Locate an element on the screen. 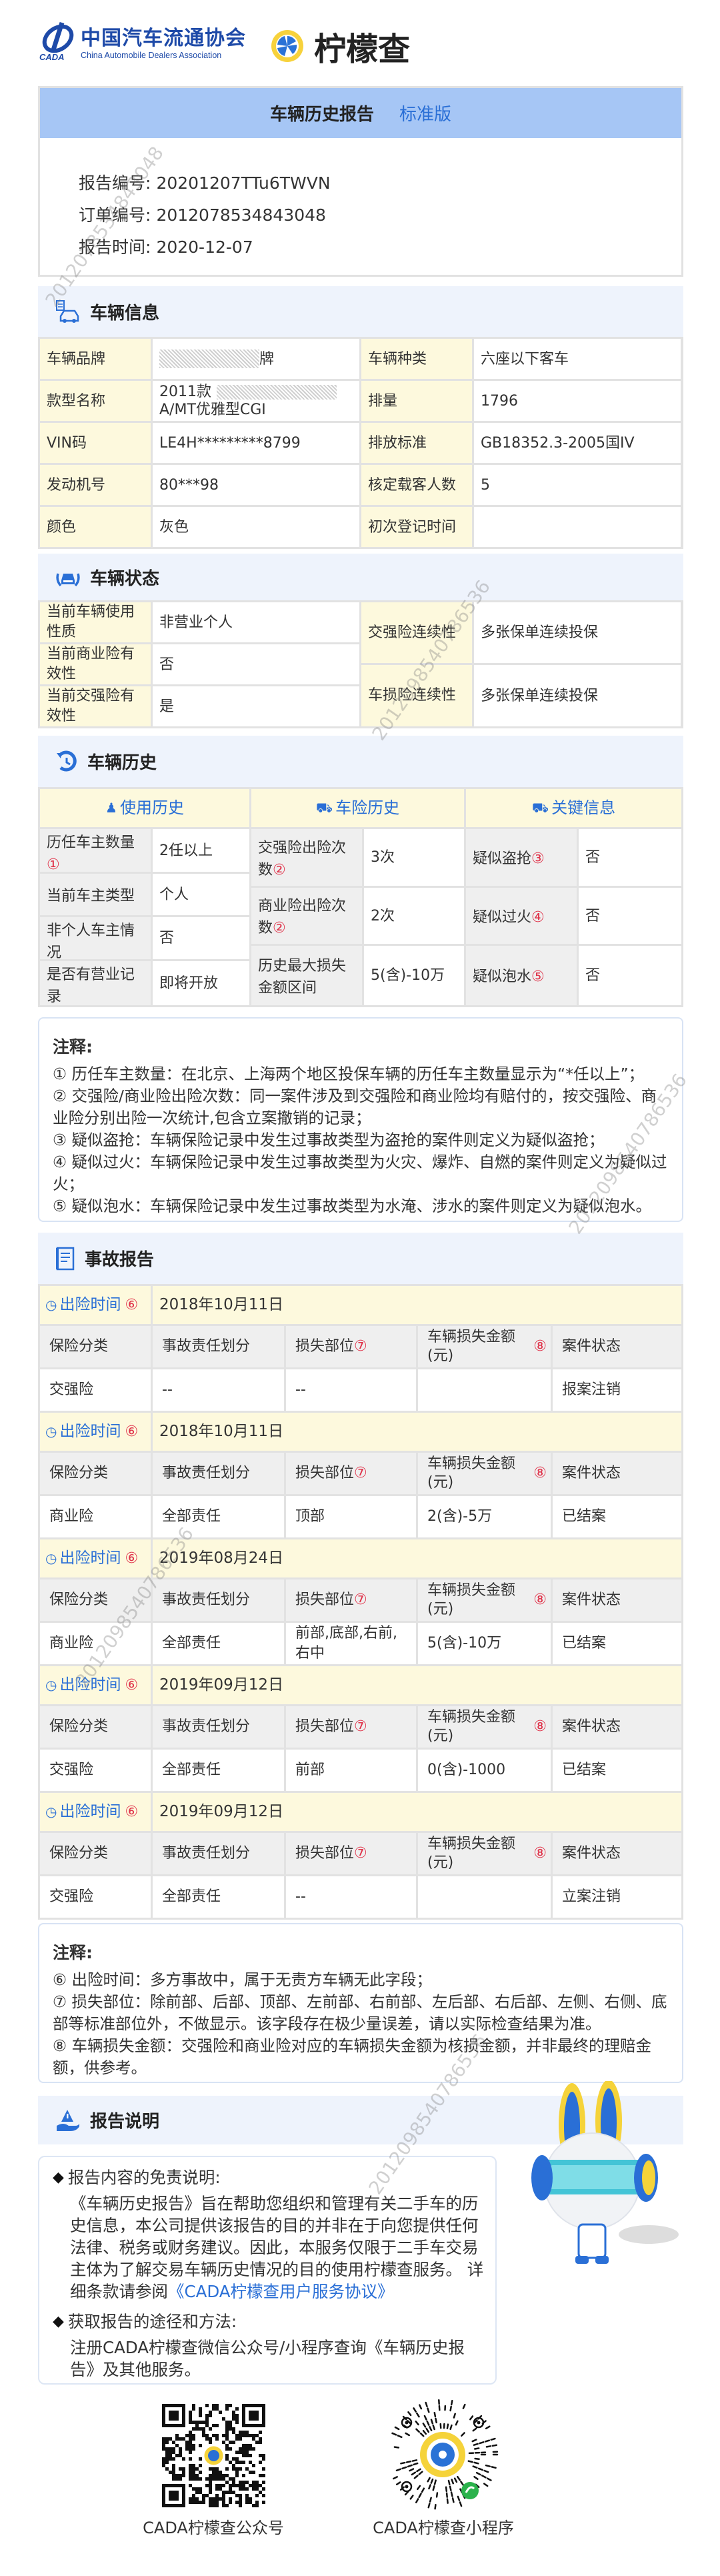  field-label: 报告时间: is located at coordinates (115, 247).